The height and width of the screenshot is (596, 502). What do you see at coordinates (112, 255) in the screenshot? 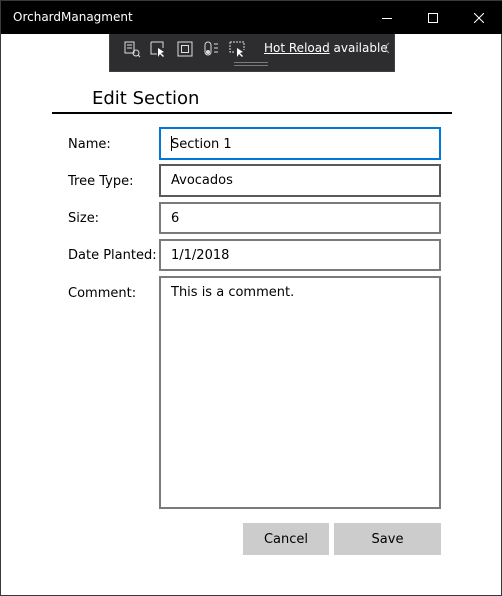
I see `date-planted-label: Date Planted:` at bounding box center [112, 255].